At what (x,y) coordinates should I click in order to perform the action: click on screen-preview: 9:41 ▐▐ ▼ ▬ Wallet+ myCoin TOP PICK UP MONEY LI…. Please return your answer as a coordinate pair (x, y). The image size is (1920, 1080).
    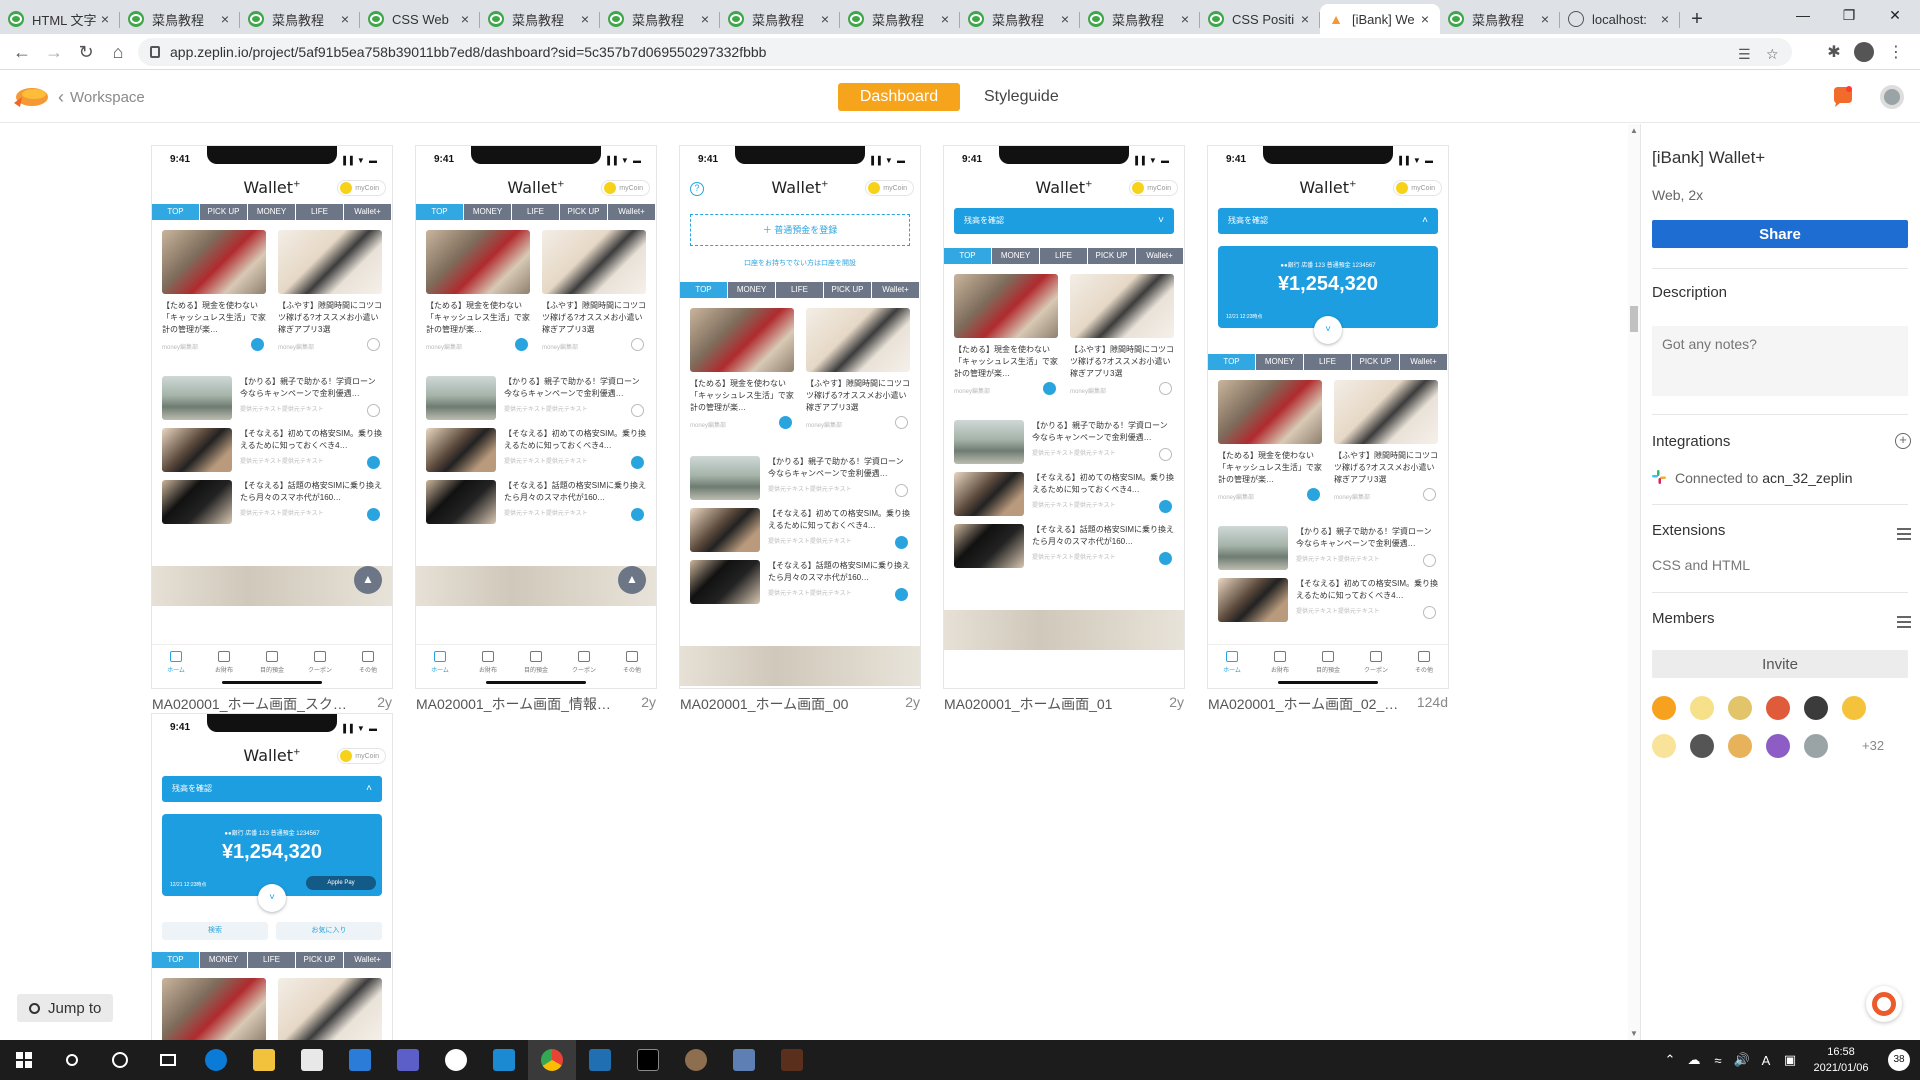
    Looking at the image, I should click on (272, 417).